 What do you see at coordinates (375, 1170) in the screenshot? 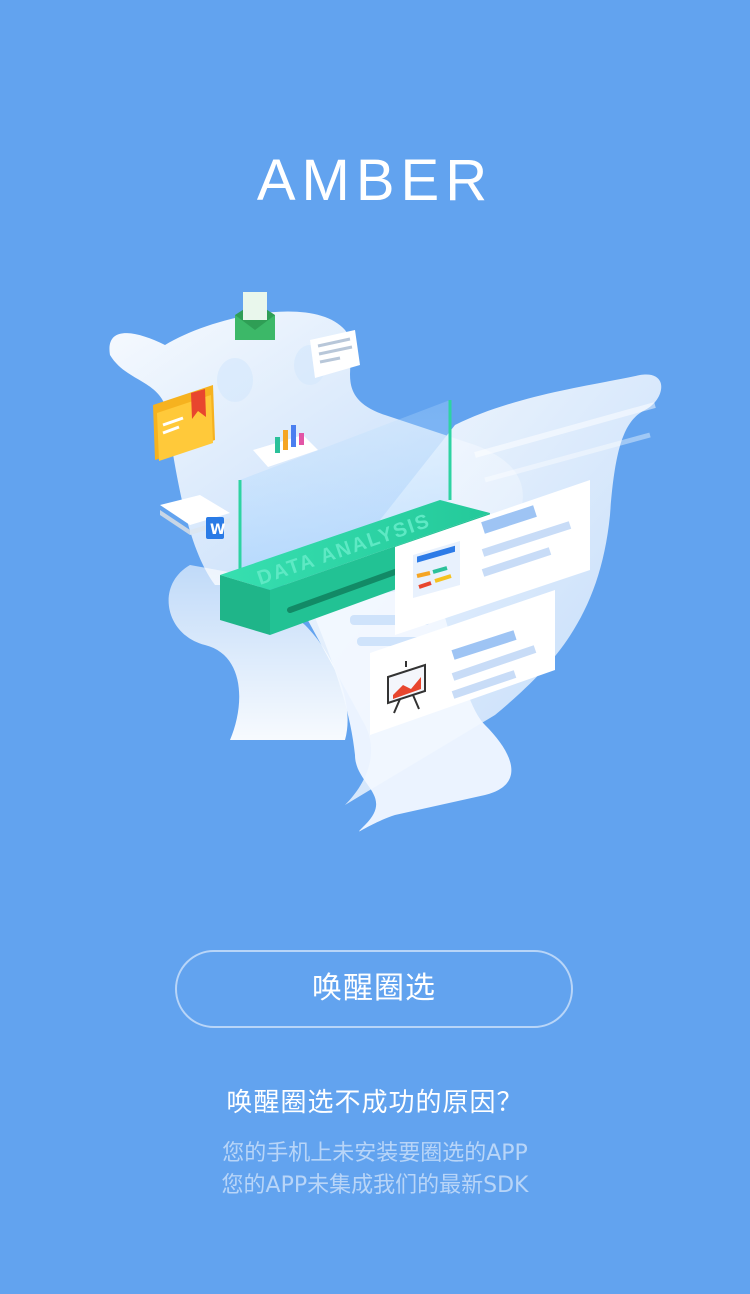
I see `failure-reason-list: 您的手机上未安装要圈选的APP 您的APP未集成我们的最新SDK` at bounding box center [375, 1170].